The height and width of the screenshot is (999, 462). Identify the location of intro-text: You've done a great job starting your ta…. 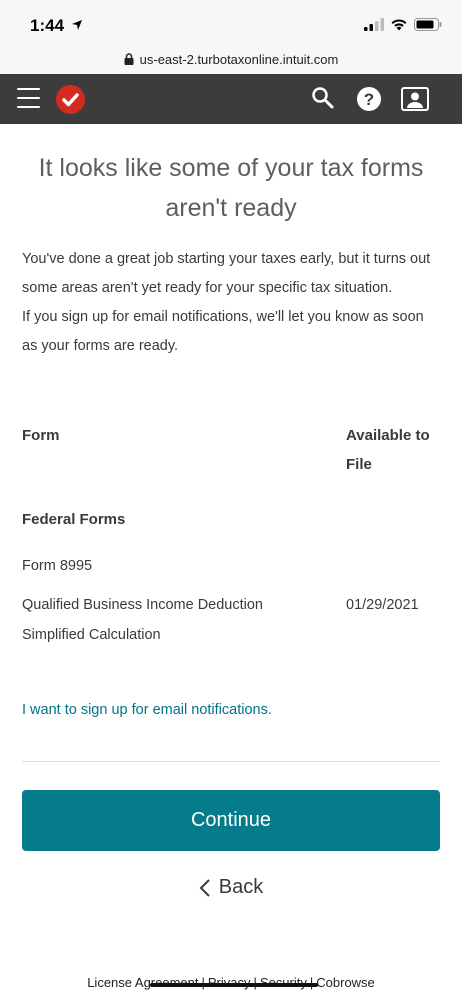
(232, 303).